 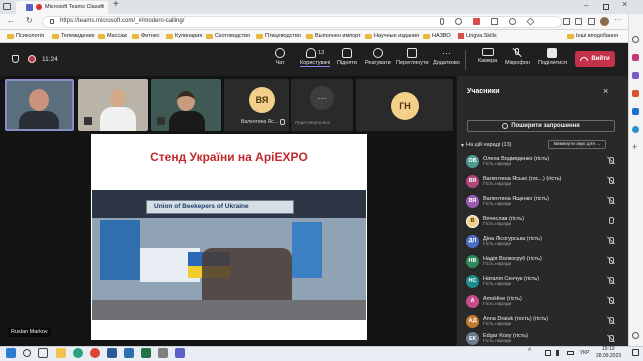 I want to click on settings-more-icon: ···, so click(x=618, y=20).